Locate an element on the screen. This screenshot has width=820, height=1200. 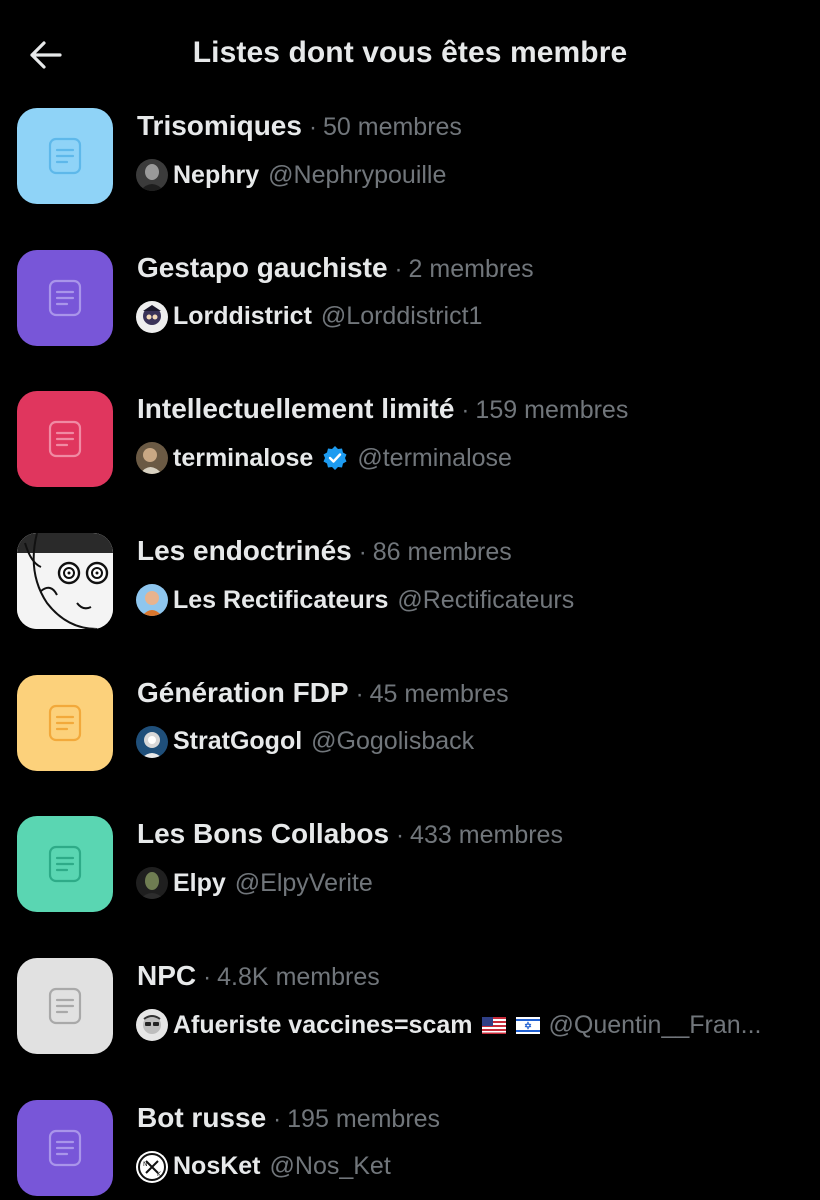
verified-badge-icon is located at coordinates (335, 458).